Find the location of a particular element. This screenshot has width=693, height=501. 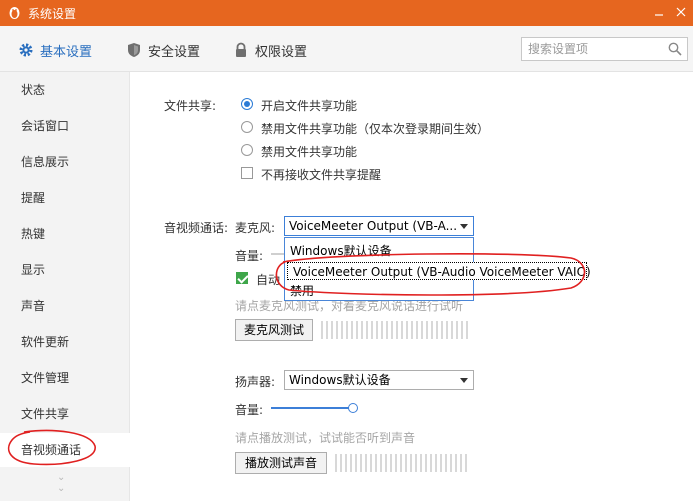

sidebar-item-file-sharing: 文件共享 is located at coordinates (65, 414).